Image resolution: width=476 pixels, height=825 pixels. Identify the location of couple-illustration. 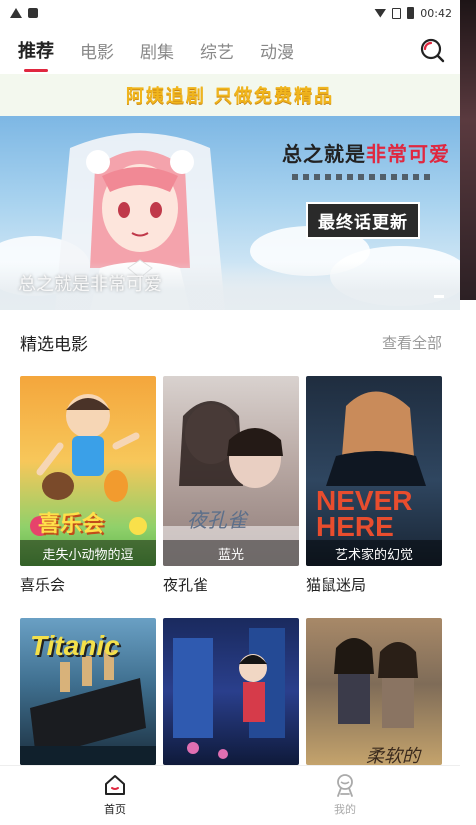
(231, 483).